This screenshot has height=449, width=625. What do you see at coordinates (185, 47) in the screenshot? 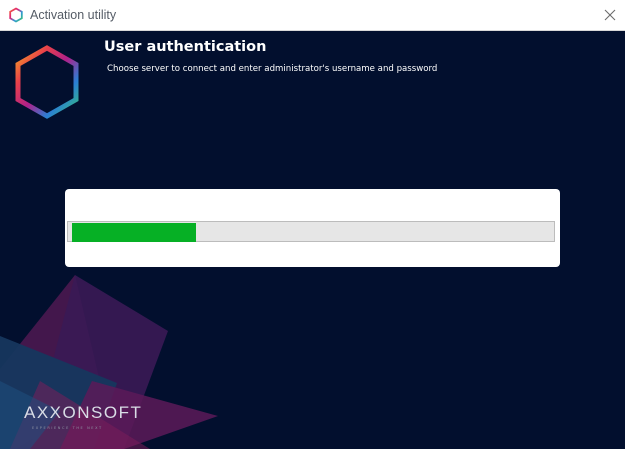
I see `page-title: User authentication` at bounding box center [185, 47].